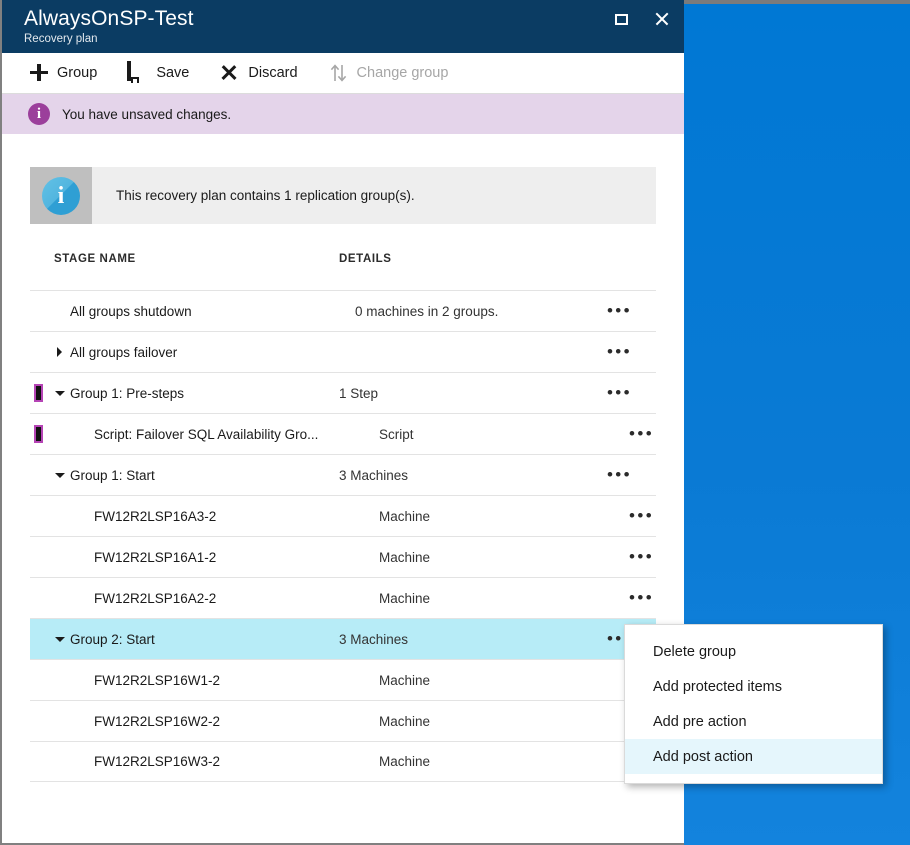 The height and width of the screenshot is (845, 910). Describe the element at coordinates (717, 686) in the screenshot. I see `context-menu-item-label: Add protected items` at that location.